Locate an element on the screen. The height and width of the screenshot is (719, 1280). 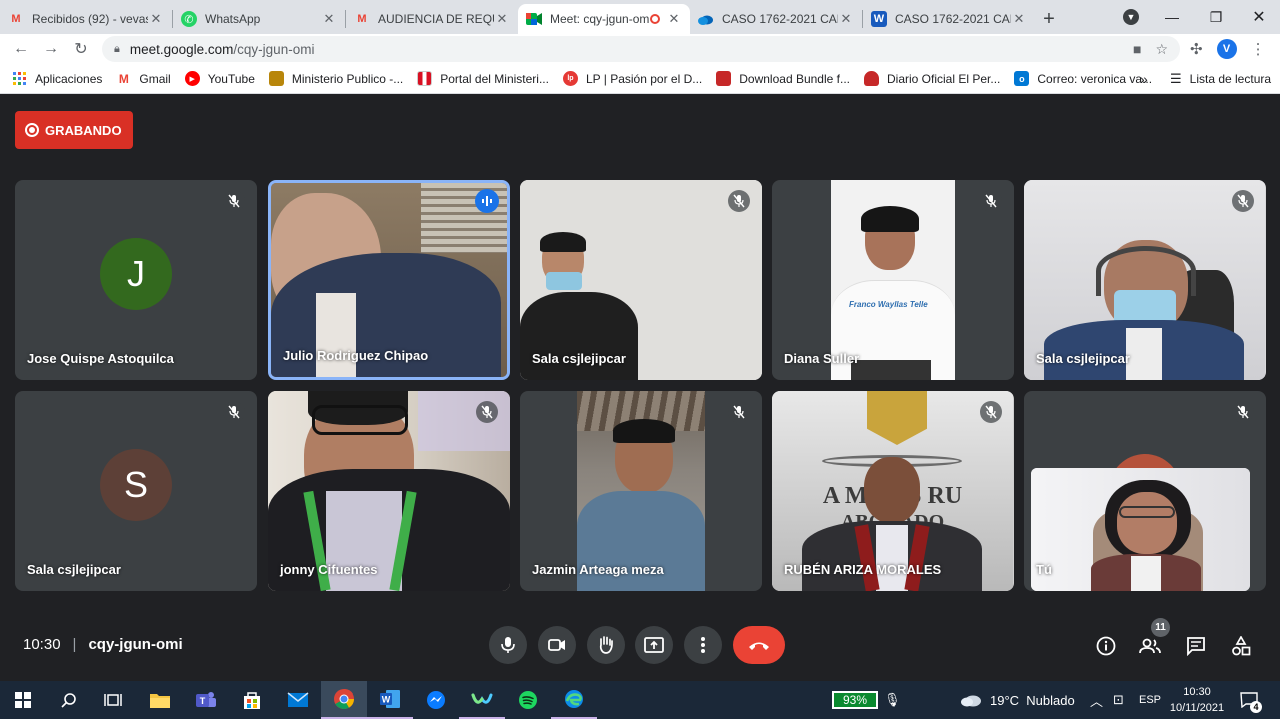
present-screen-button is located at coordinates (654, 645).